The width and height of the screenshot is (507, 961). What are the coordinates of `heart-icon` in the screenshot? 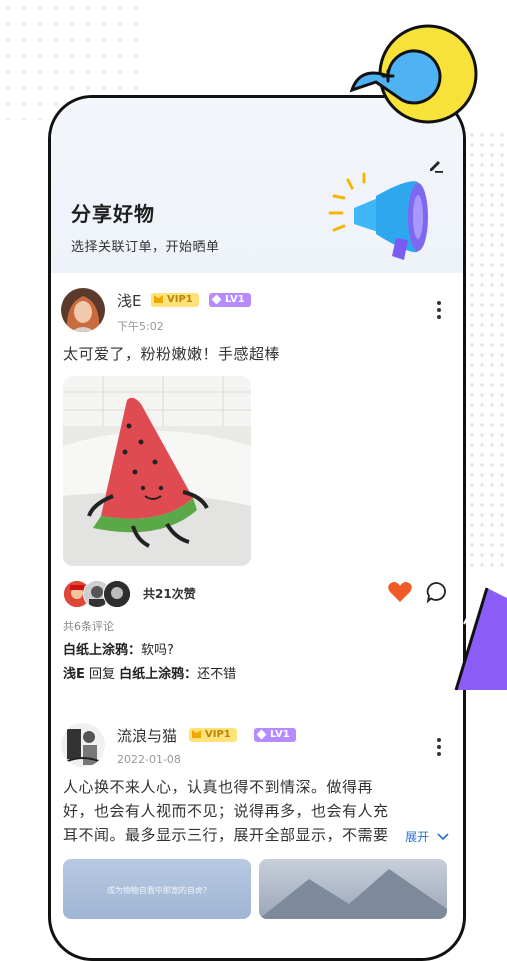 It's located at (400, 592).